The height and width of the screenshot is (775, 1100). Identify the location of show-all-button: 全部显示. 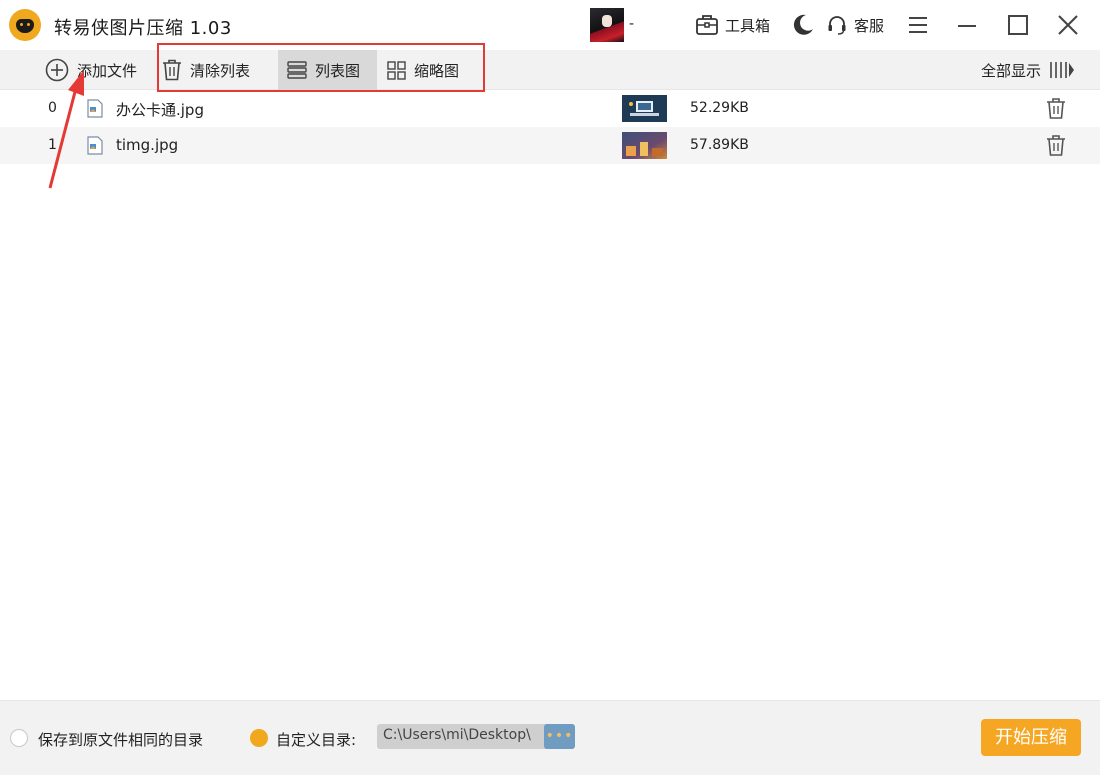
(1028, 70).